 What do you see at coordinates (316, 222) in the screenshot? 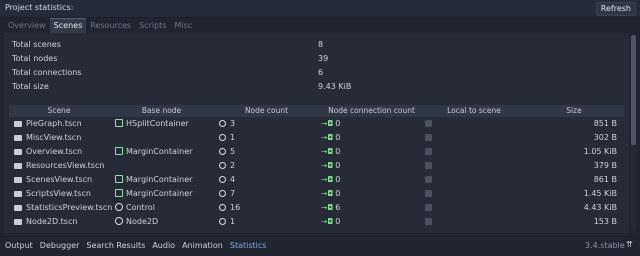
I see `table-row: Node2D.tscn Node2D 1 →◘ 0 153 B` at bounding box center [316, 222].